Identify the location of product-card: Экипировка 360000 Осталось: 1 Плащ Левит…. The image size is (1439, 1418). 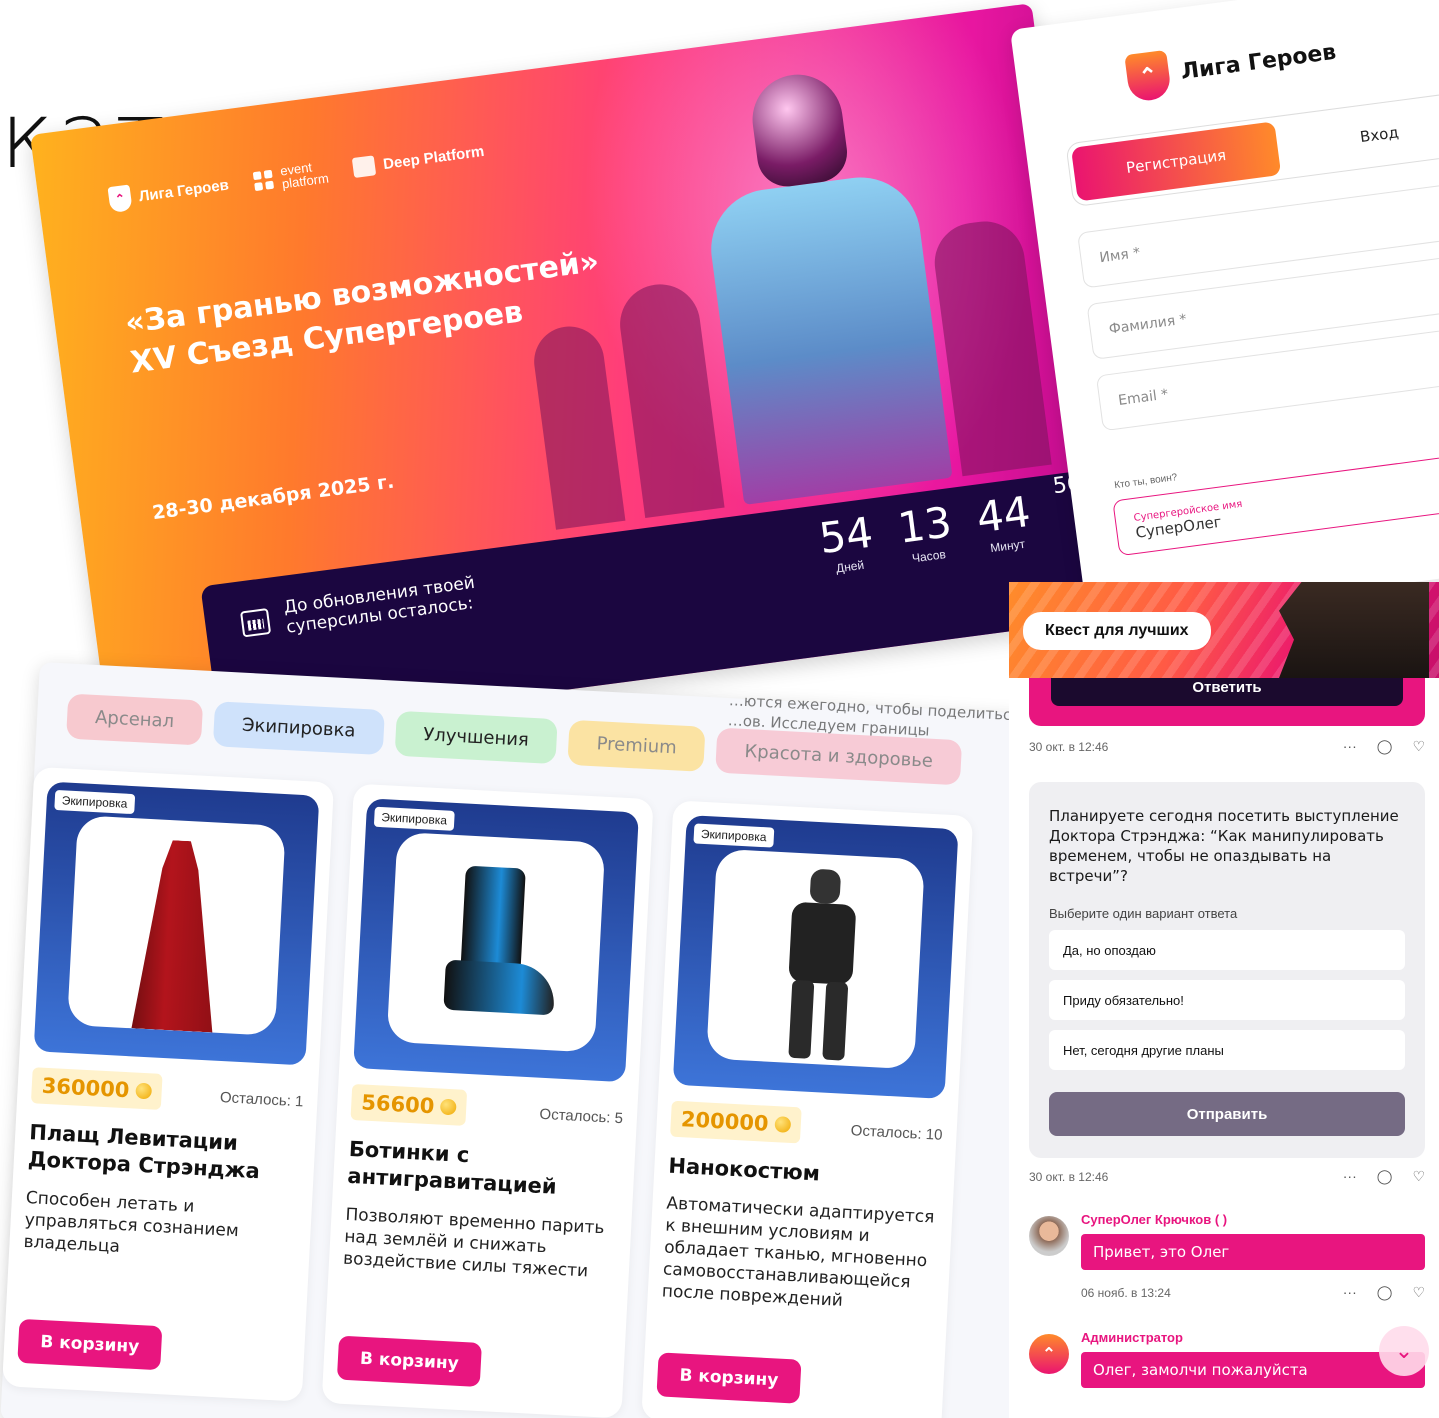
(168, 1084).